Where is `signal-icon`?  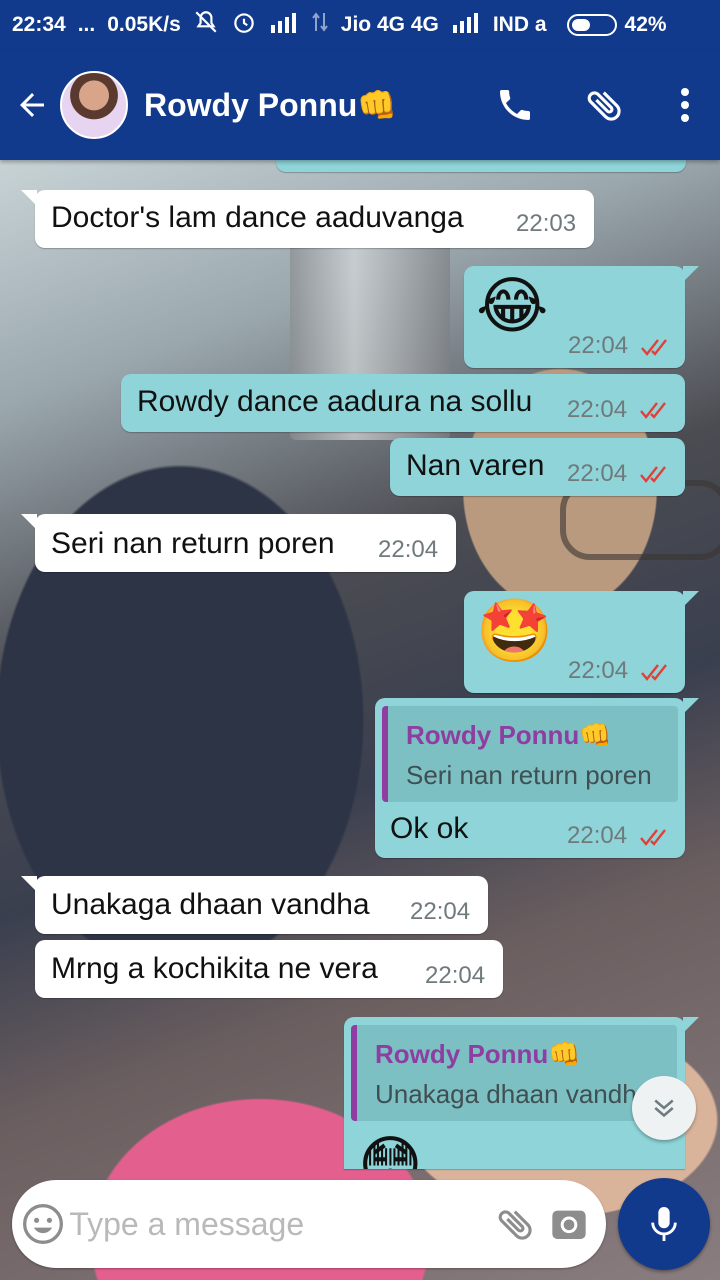
signal-icon is located at coordinates (284, 25).